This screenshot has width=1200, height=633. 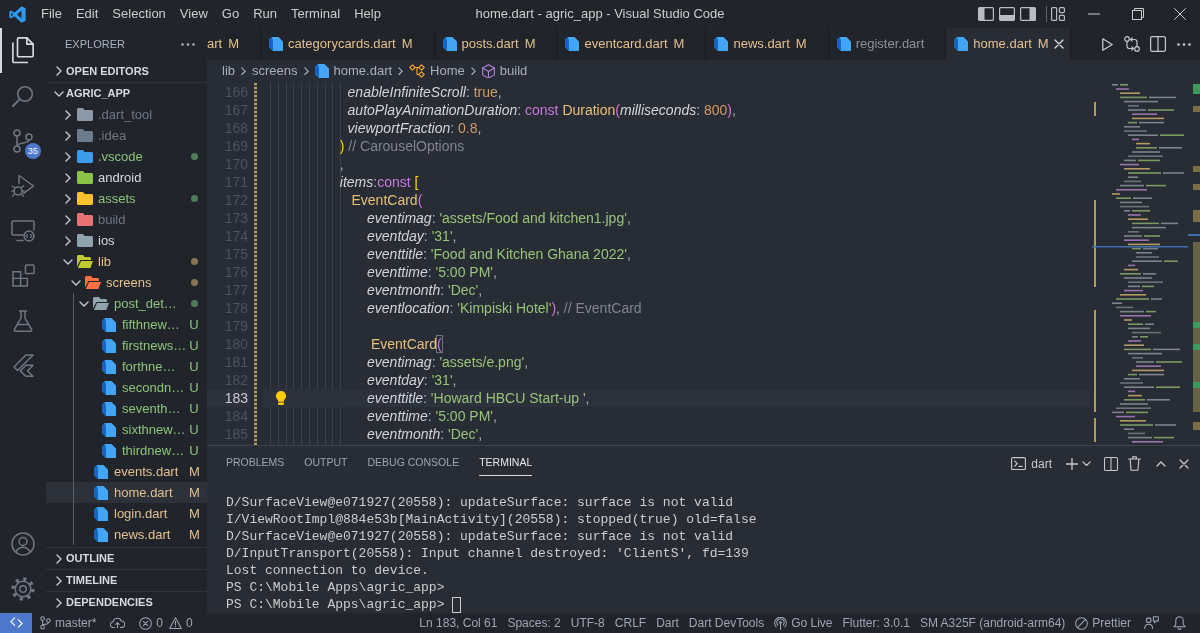 What do you see at coordinates (316, 14) in the screenshot?
I see `menu-item: Terminal` at bounding box center [316, 14].